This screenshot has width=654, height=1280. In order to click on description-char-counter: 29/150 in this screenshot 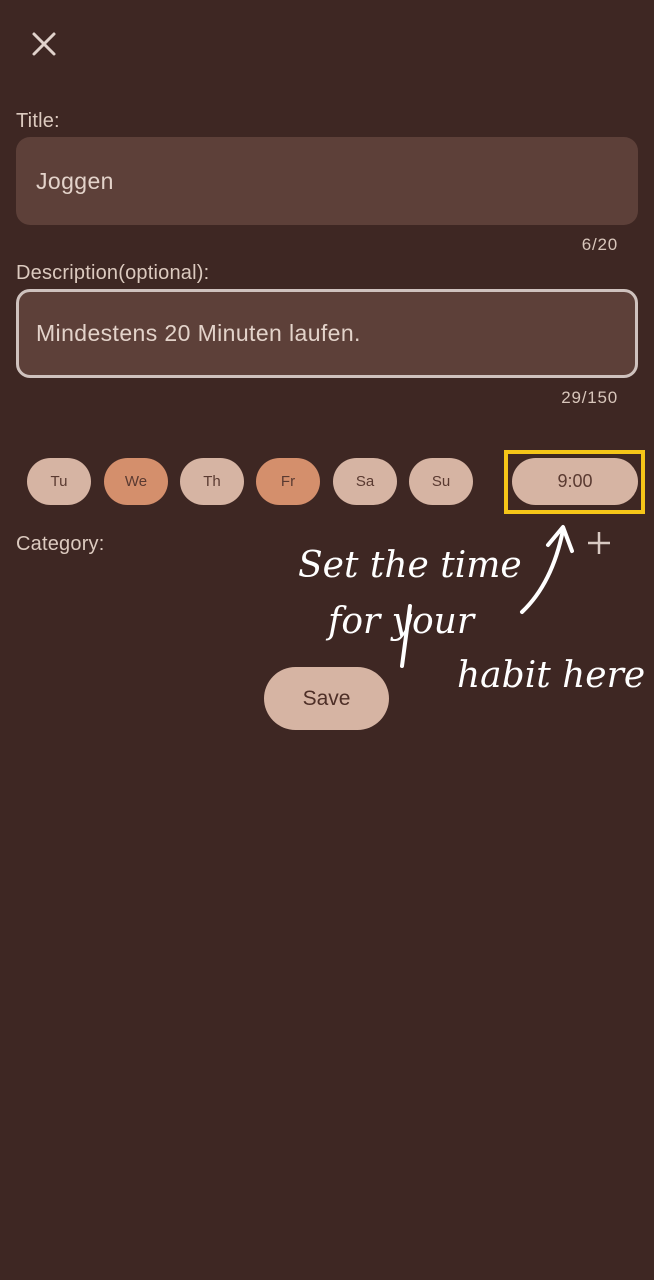, I will do `click(589, 397)`.